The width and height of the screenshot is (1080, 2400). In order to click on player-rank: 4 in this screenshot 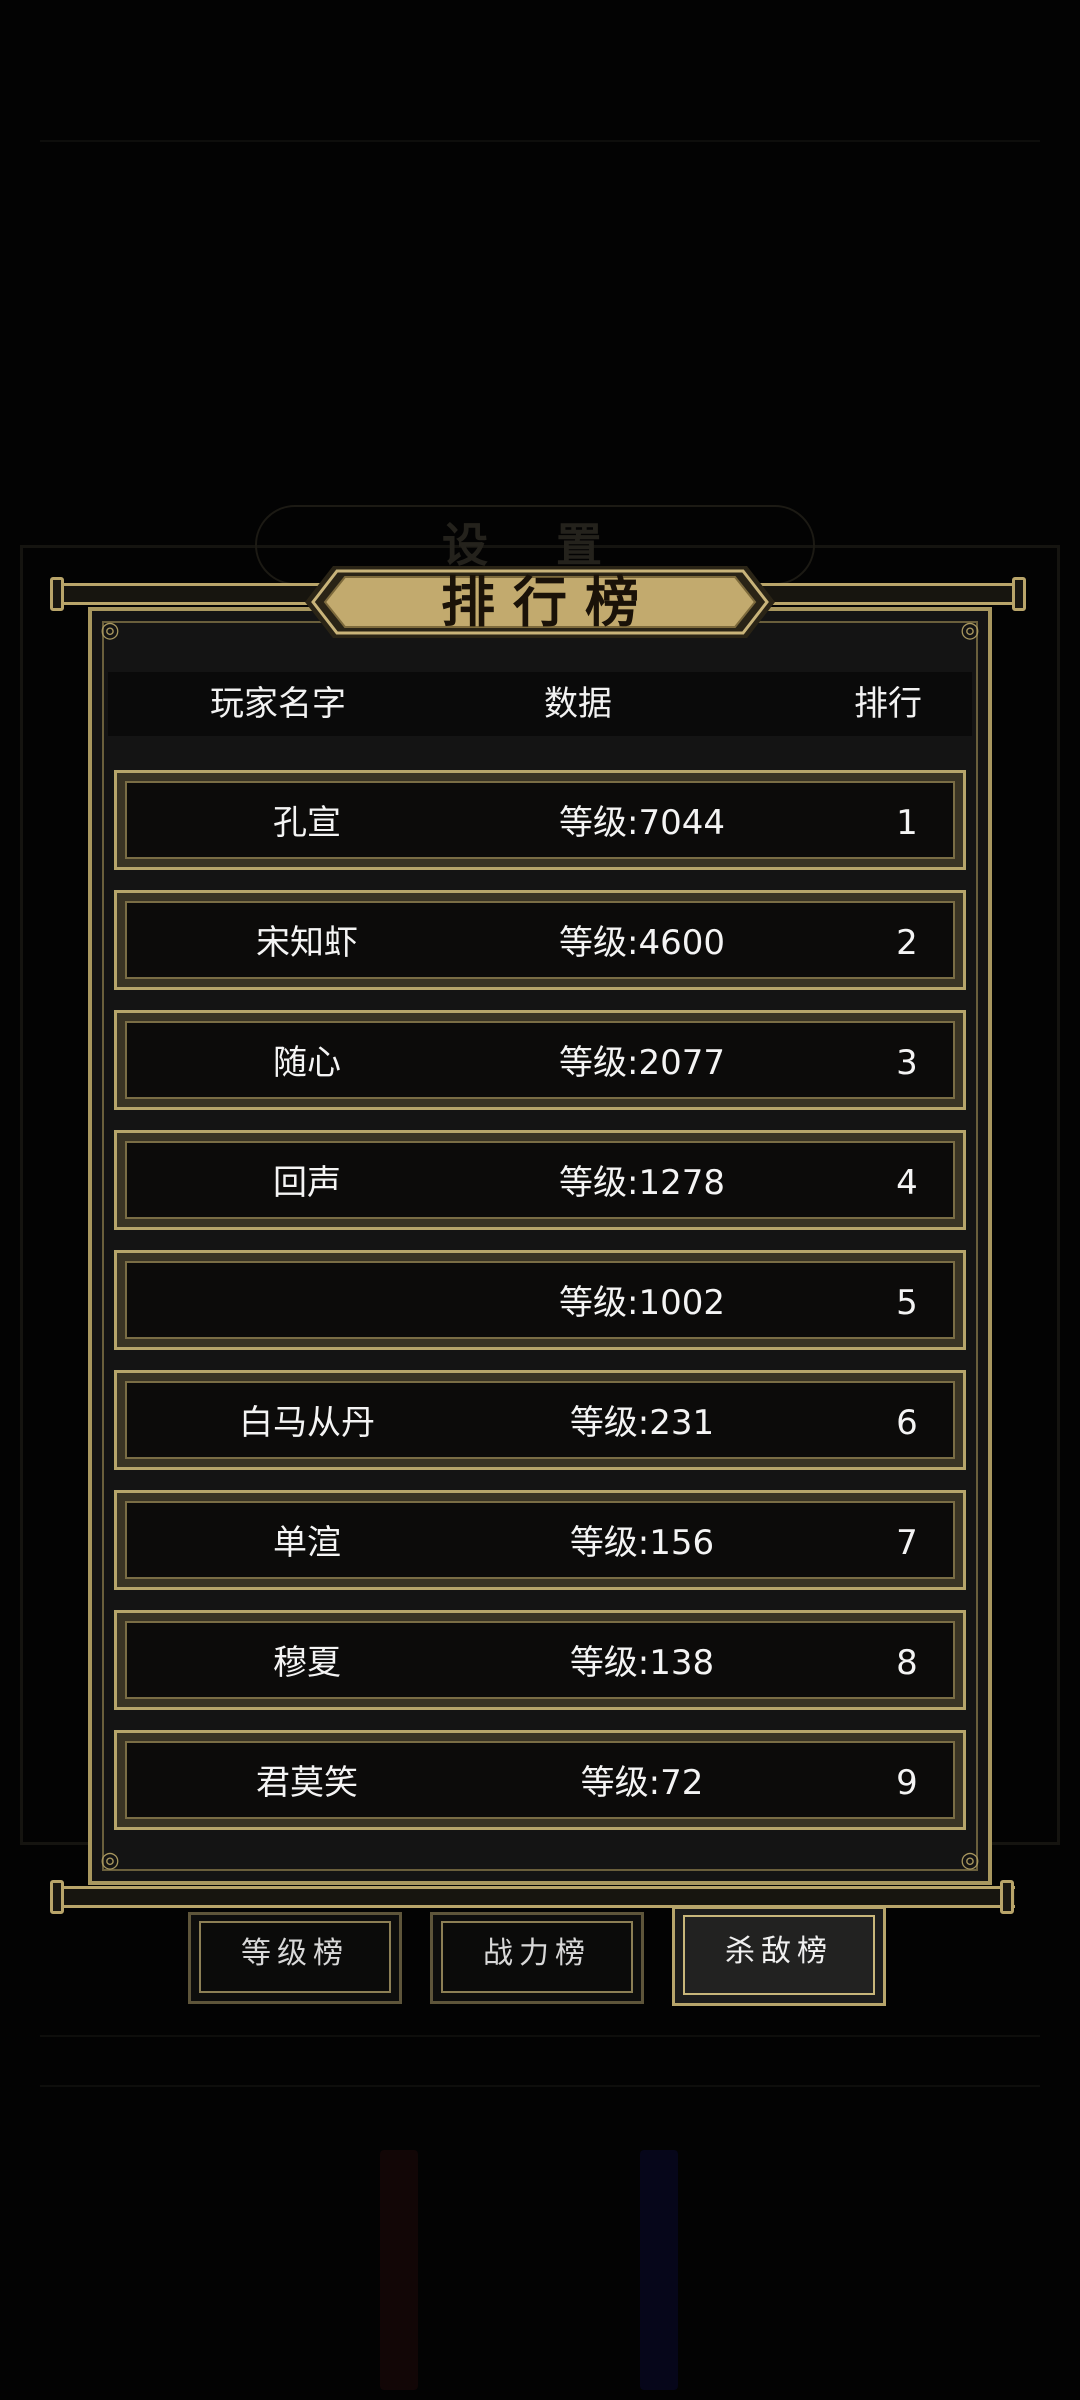, I will do `click(907, 1183)`.